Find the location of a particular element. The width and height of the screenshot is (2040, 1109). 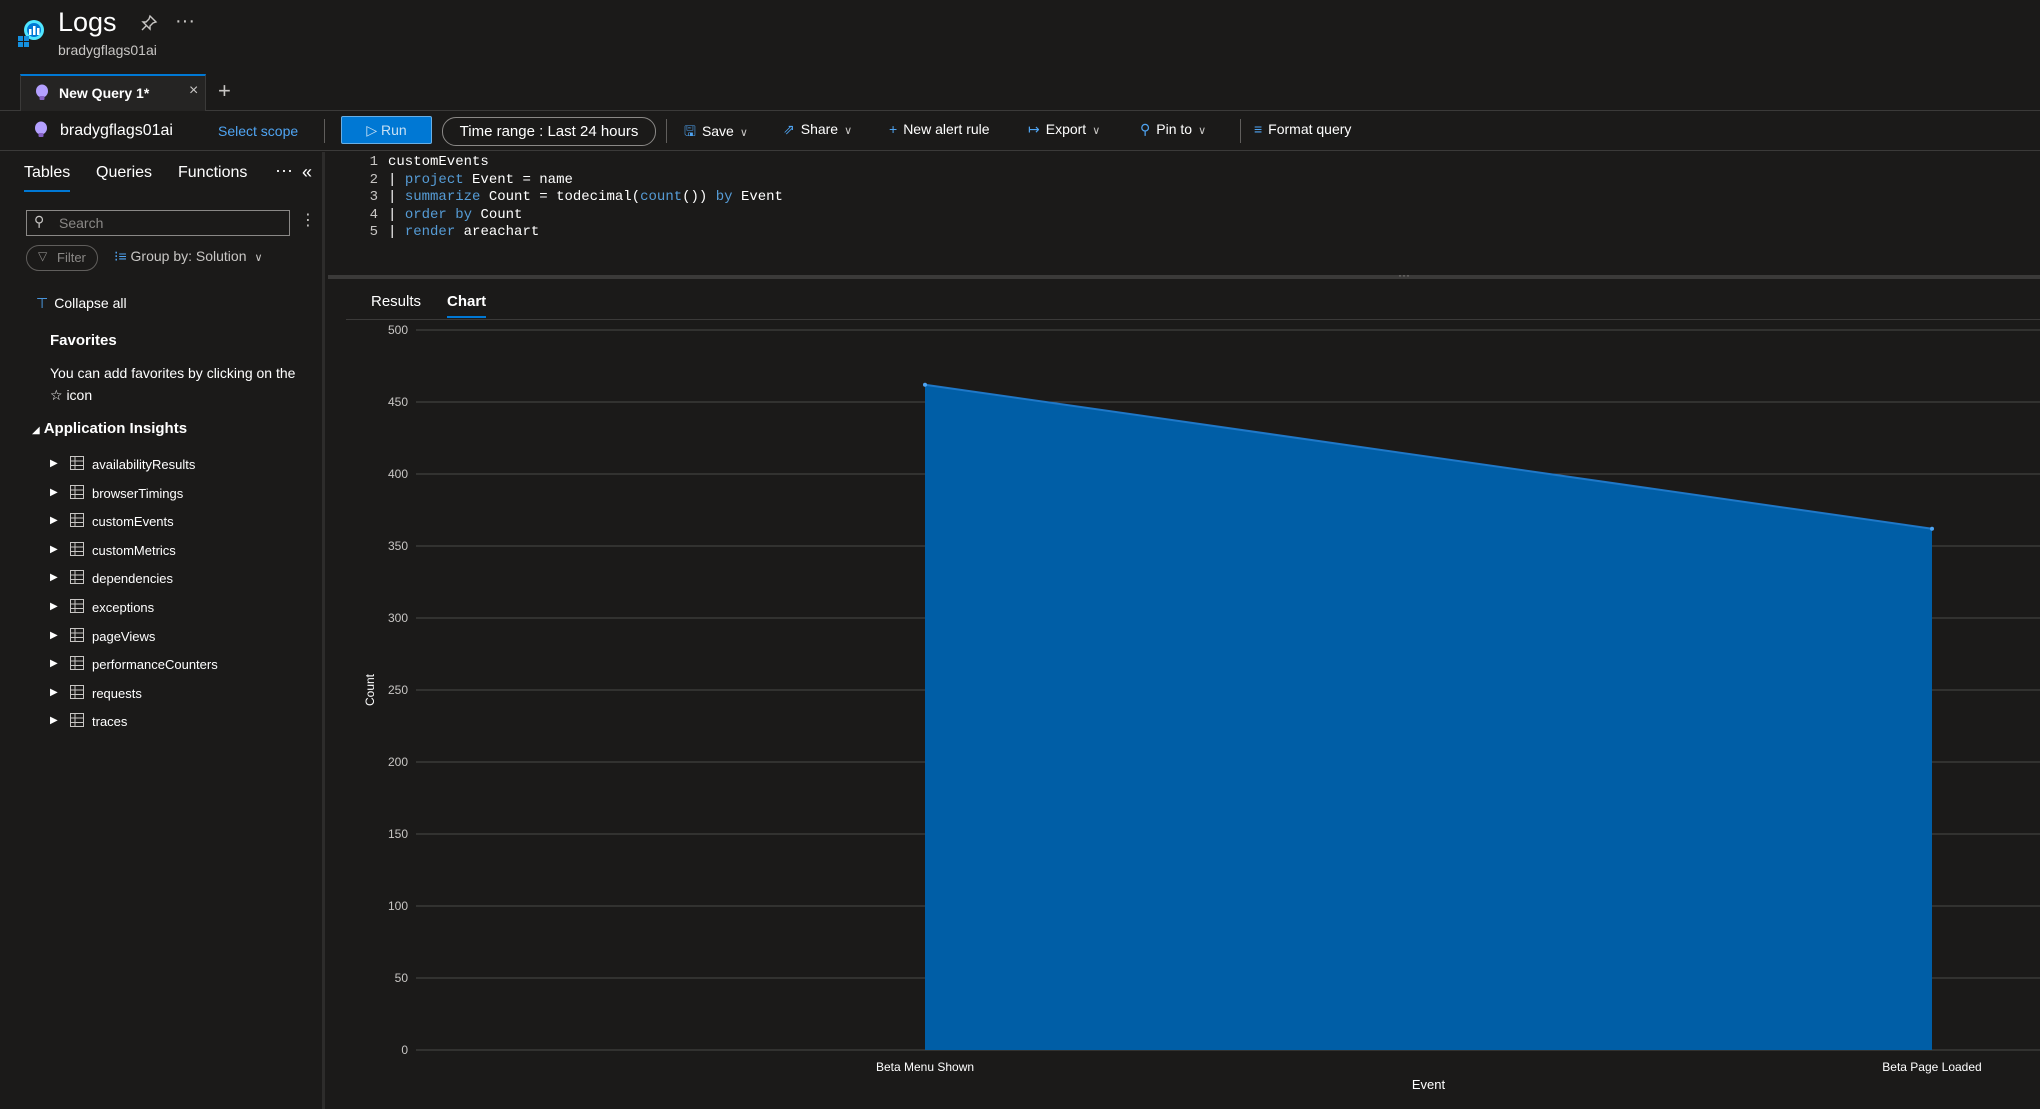

add-tab-icon: + is located at coordinates (224, 91).